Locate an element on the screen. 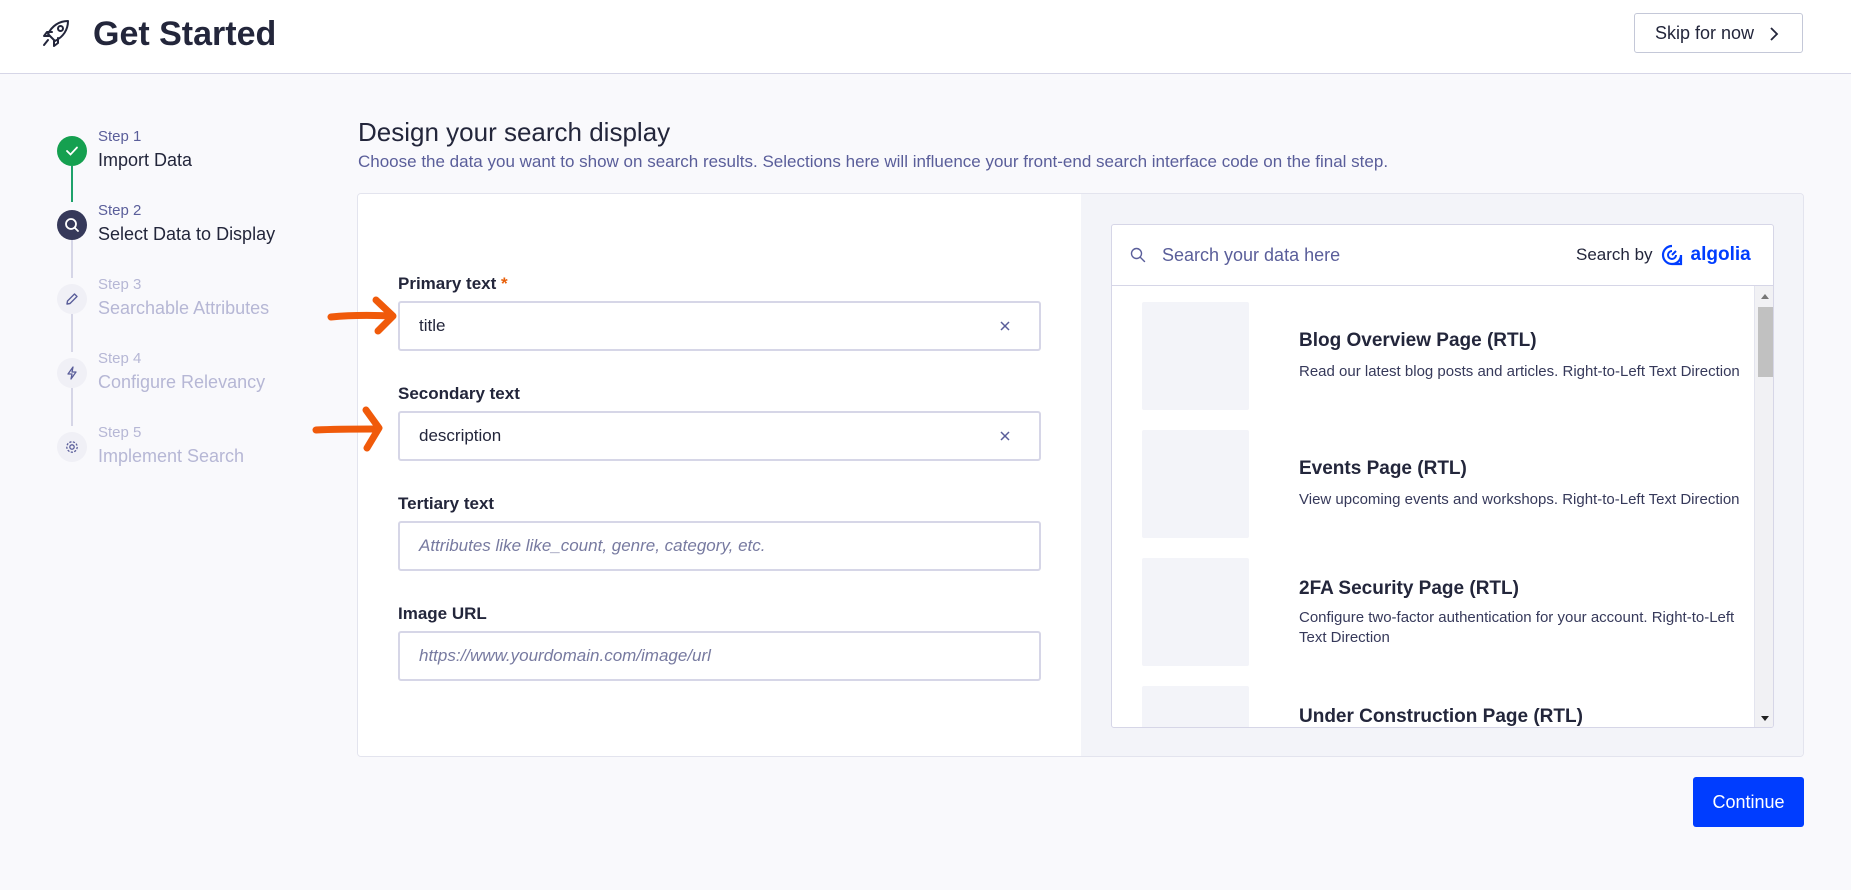  search-by-algolia: Search by algolia is located at coordinates (1663, 255).